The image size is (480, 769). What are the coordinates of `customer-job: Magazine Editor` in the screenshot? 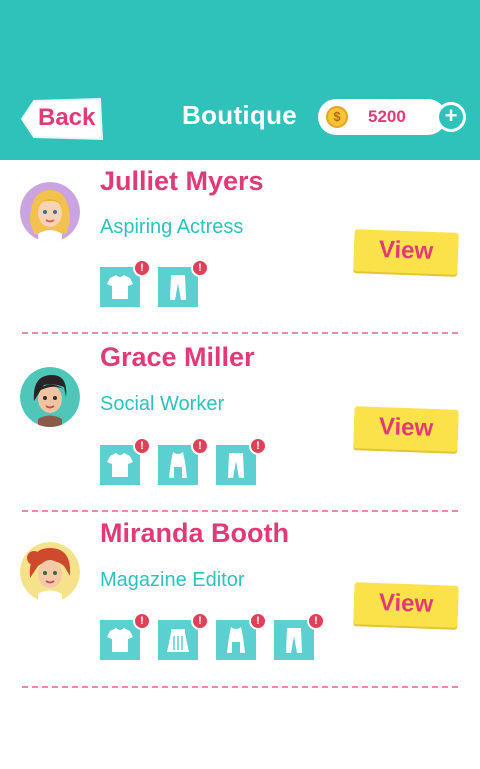 It's located at (172, 580).